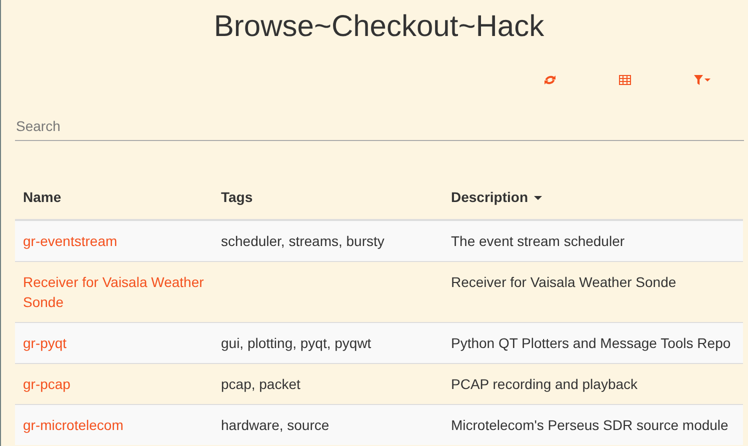 The width and height of the screenshot is (748, 446). I want to click on package-link: gr-pcap, so click(114, 384).